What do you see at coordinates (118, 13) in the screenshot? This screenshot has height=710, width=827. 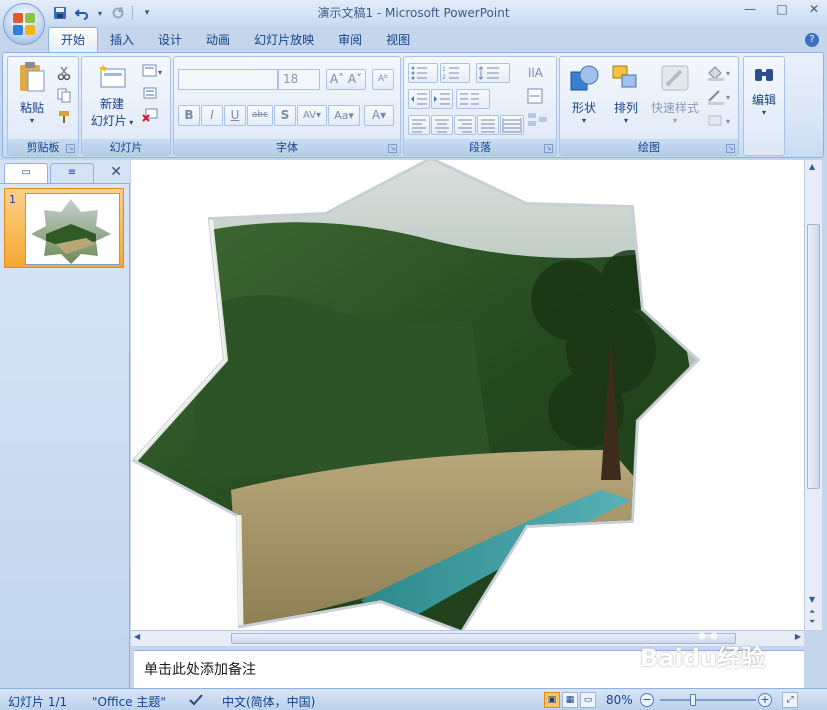 I see `redo-icon` at bounding box center [118, 13].